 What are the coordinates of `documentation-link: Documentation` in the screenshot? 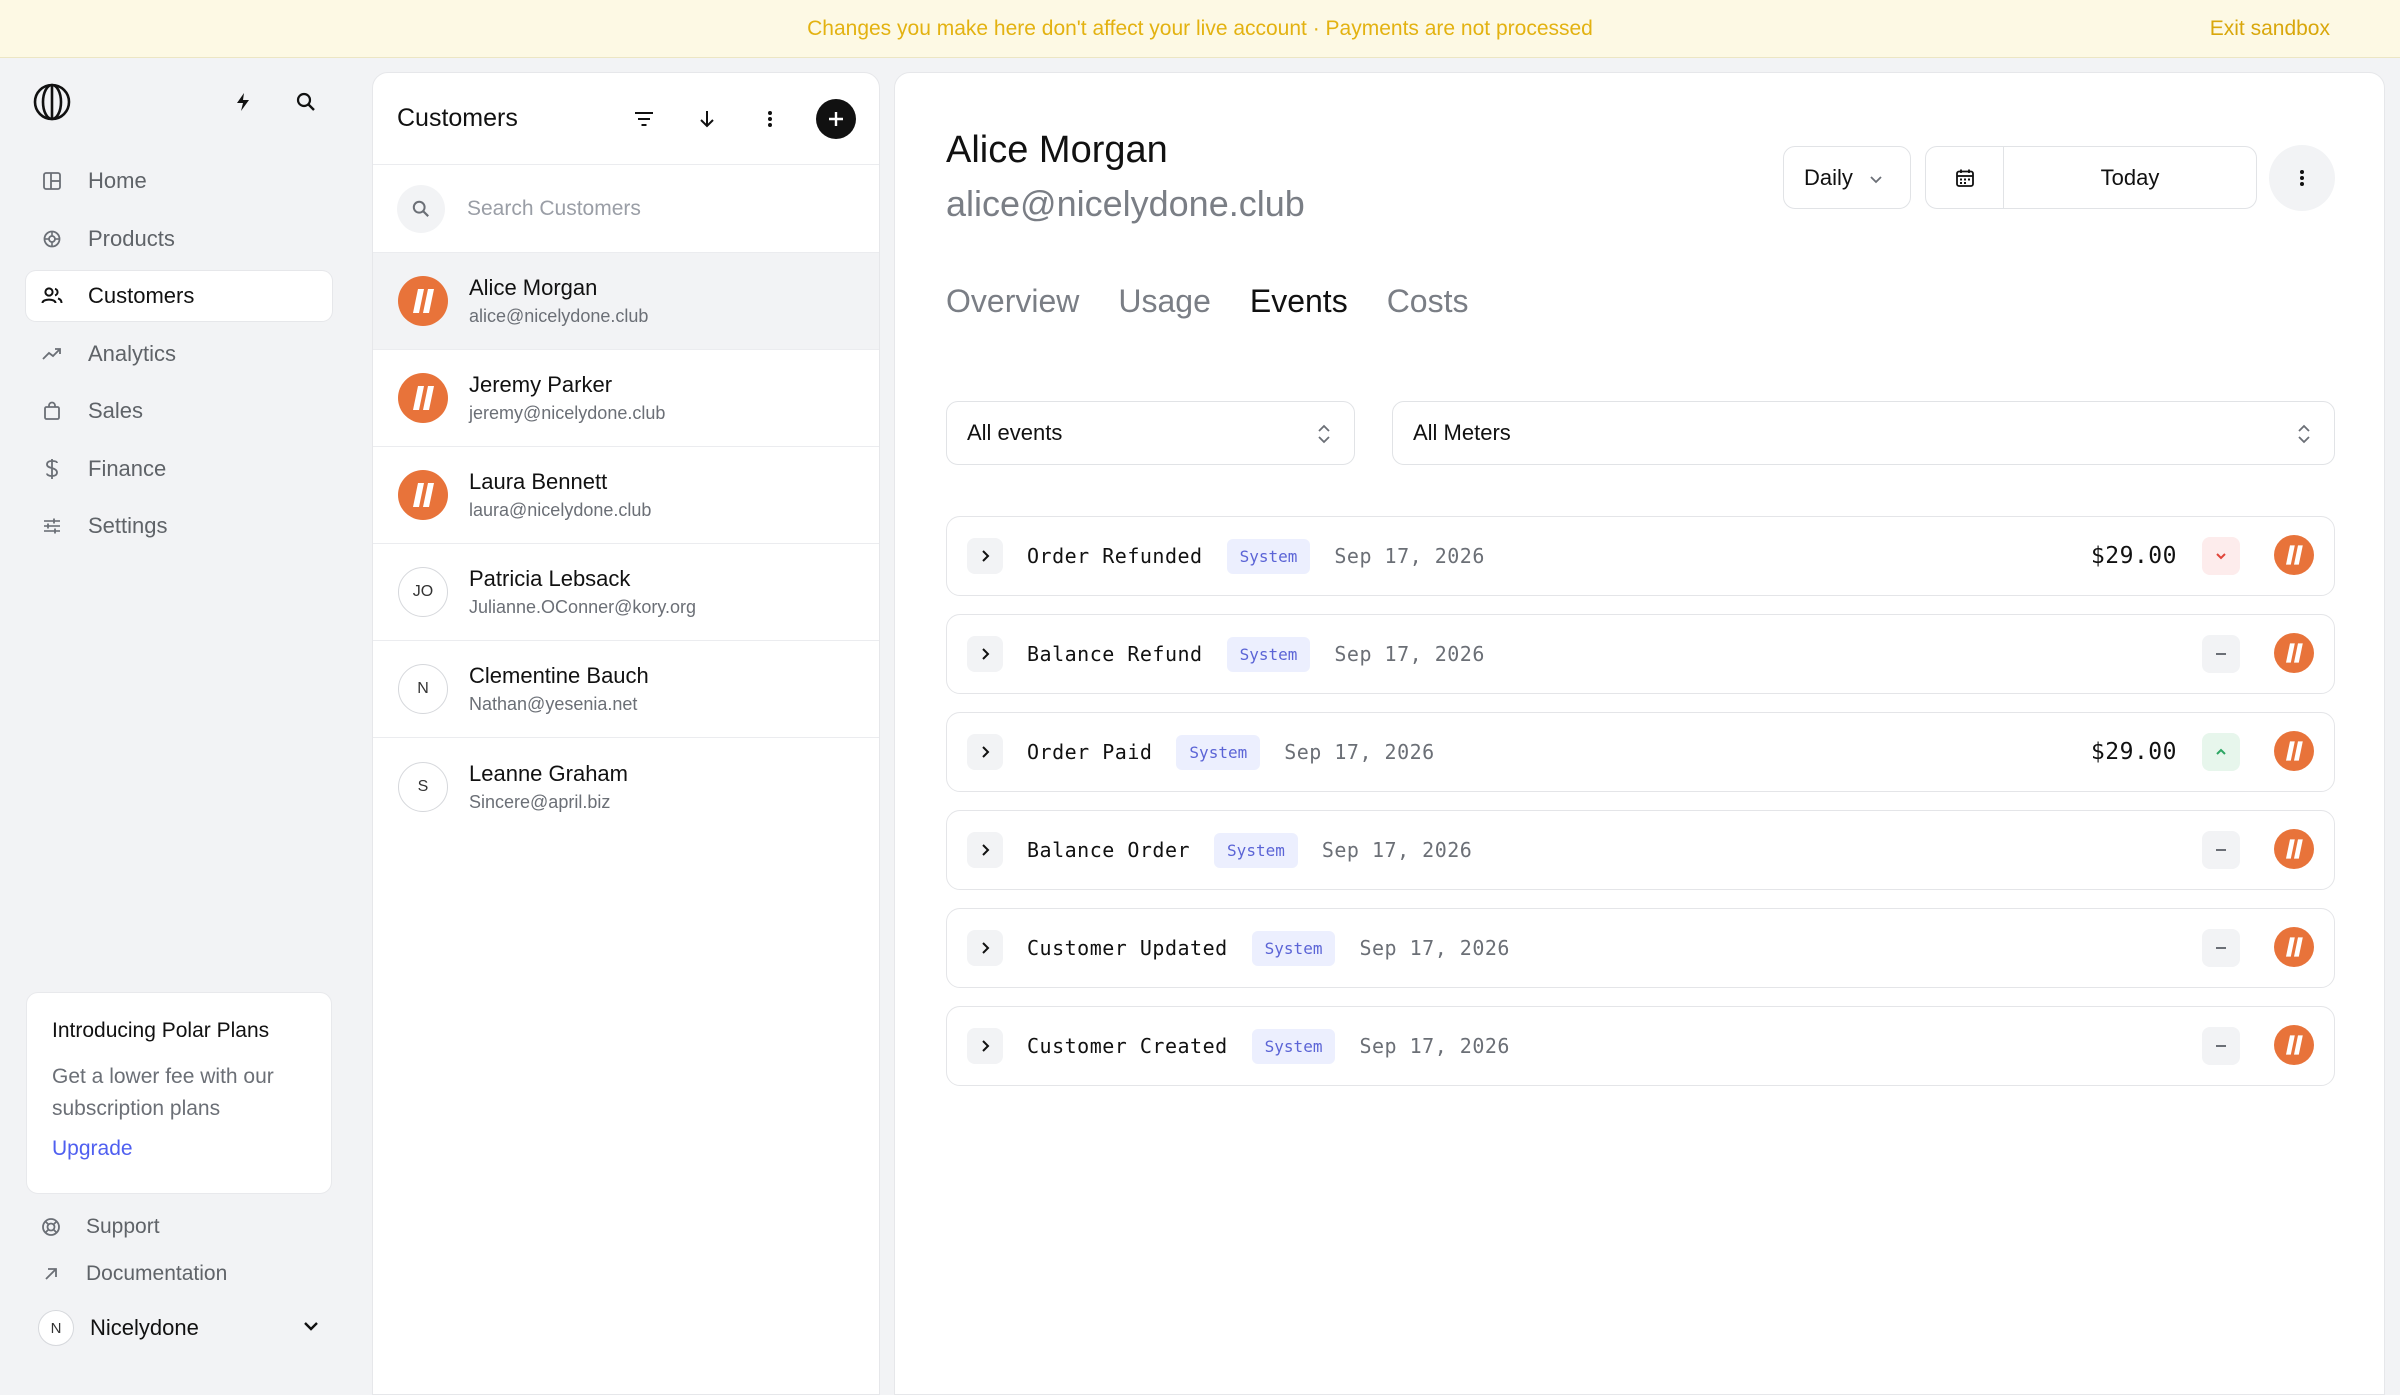 It's located at (133, 1274).